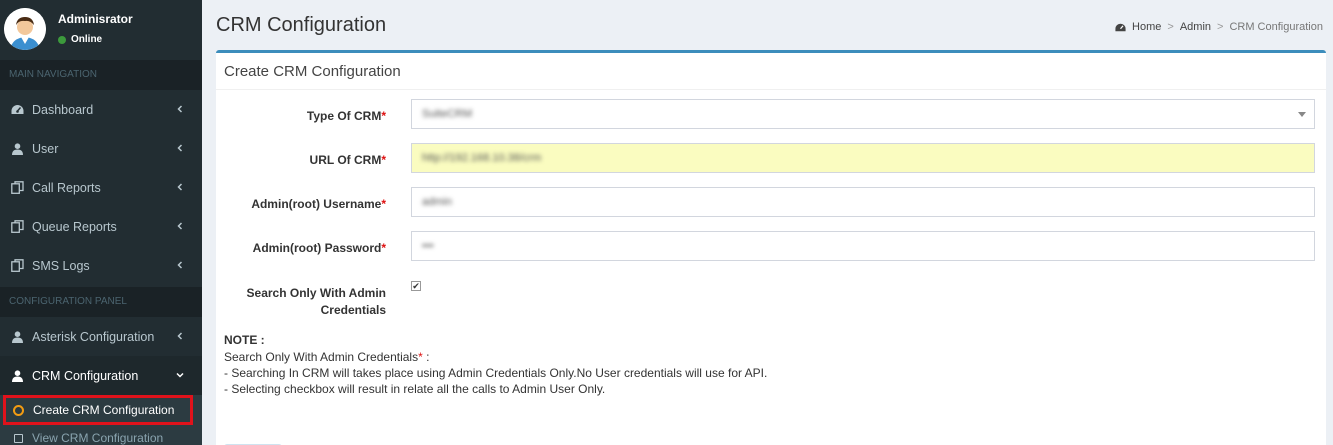 The height and width of the screenshot is (445, 1333). What do you see at coordinates (863, 246) in the screenshot?
I see `admin-password-input: •••` at bounding box center [863, 246].